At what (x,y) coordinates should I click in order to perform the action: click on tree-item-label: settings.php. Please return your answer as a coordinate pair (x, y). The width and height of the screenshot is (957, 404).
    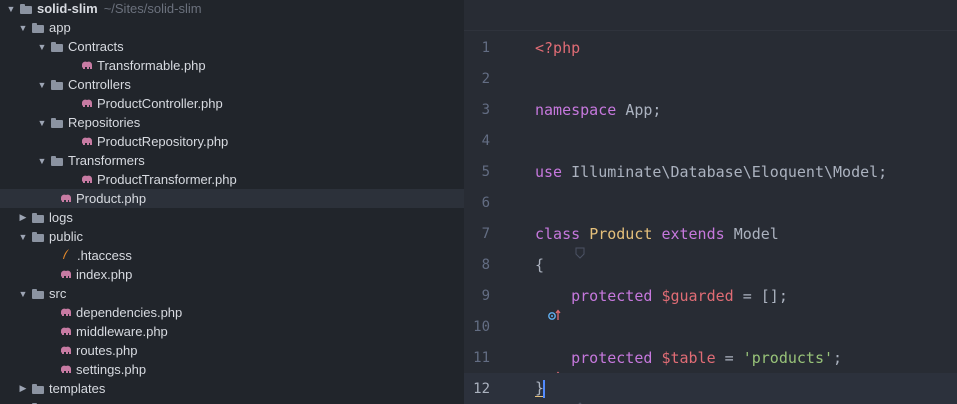
    Looking at the image, I should click on (111, 369).